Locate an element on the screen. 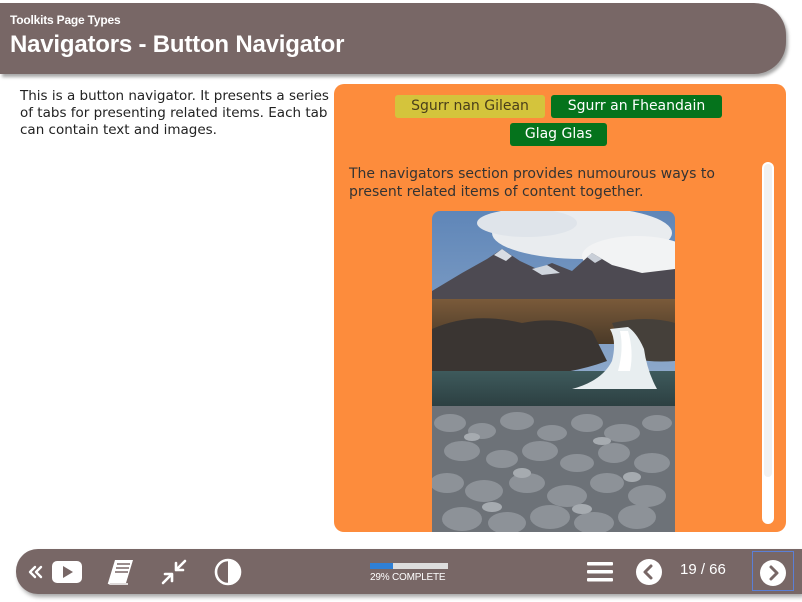  content-scrollbar is located at coordinates (768, 343).